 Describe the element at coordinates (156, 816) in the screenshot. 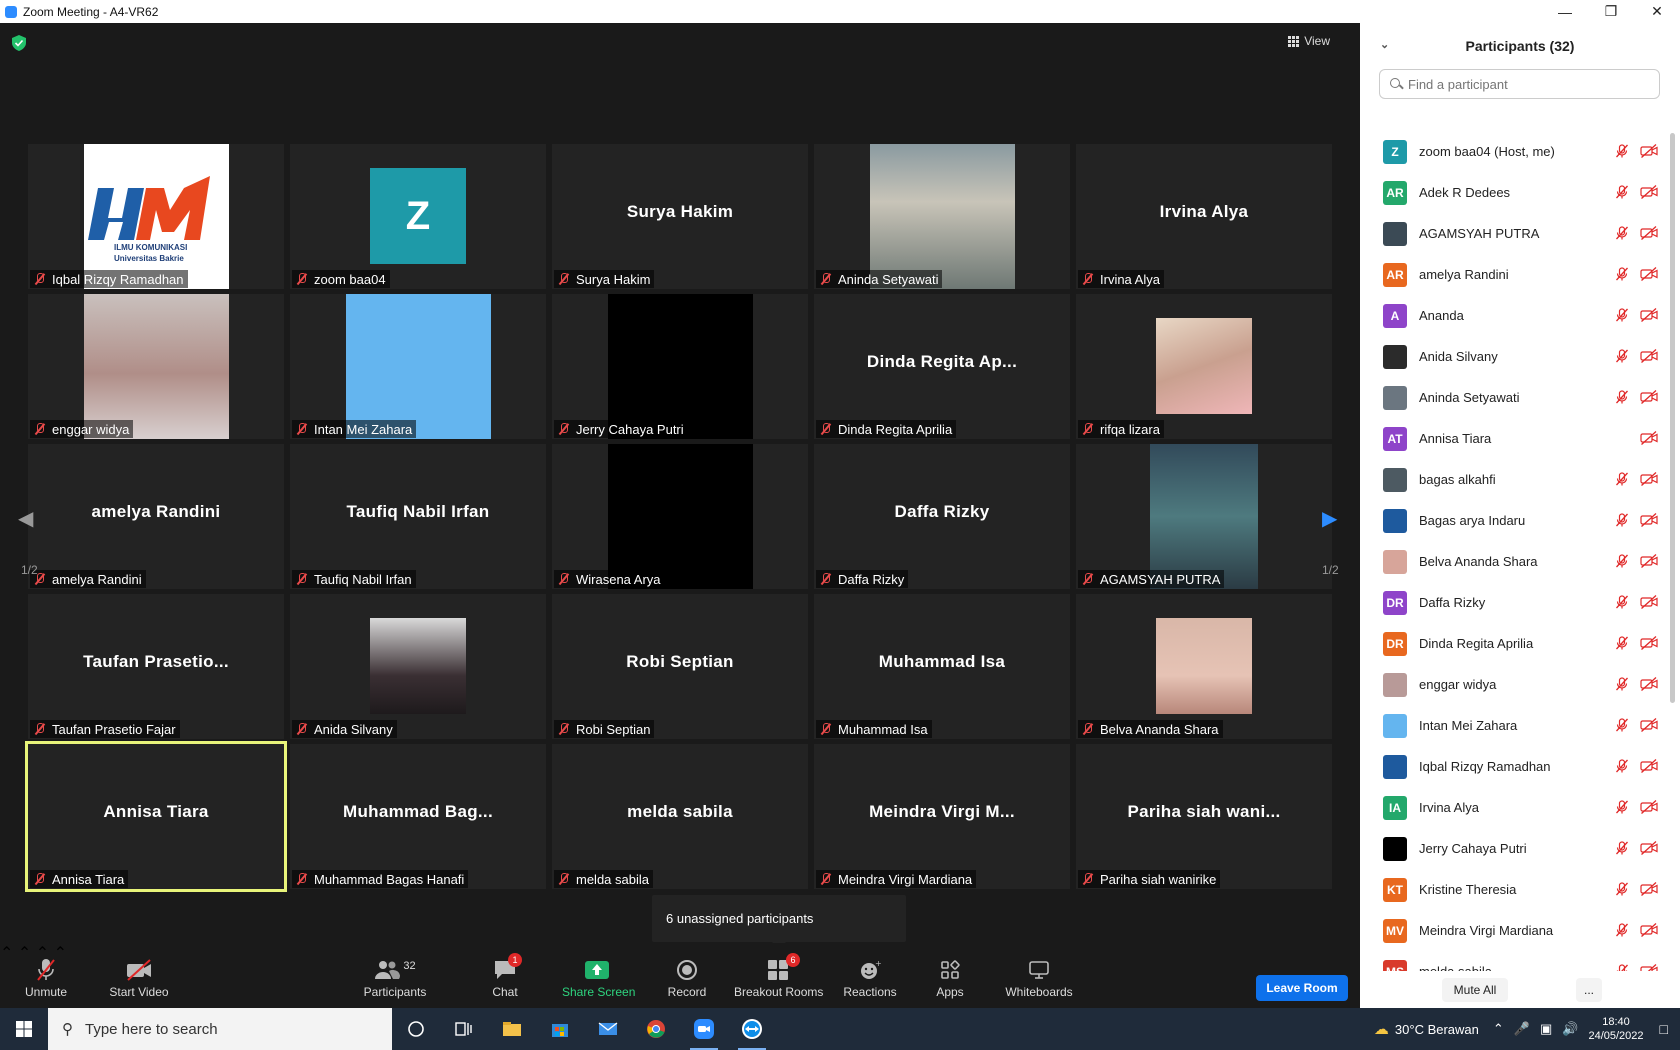

I see `video-tile: Annisa Tiara Annisa Tiara` at that location.